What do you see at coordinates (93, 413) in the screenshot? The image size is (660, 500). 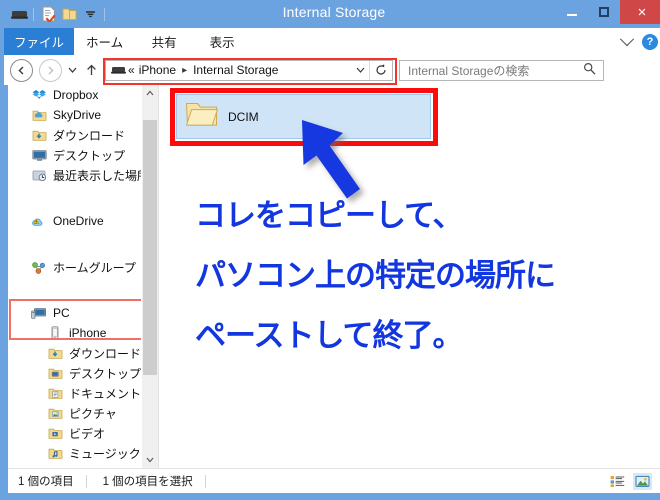 I see `sidebar-item-label: ピクチャ` at bounding box center [93, 413].